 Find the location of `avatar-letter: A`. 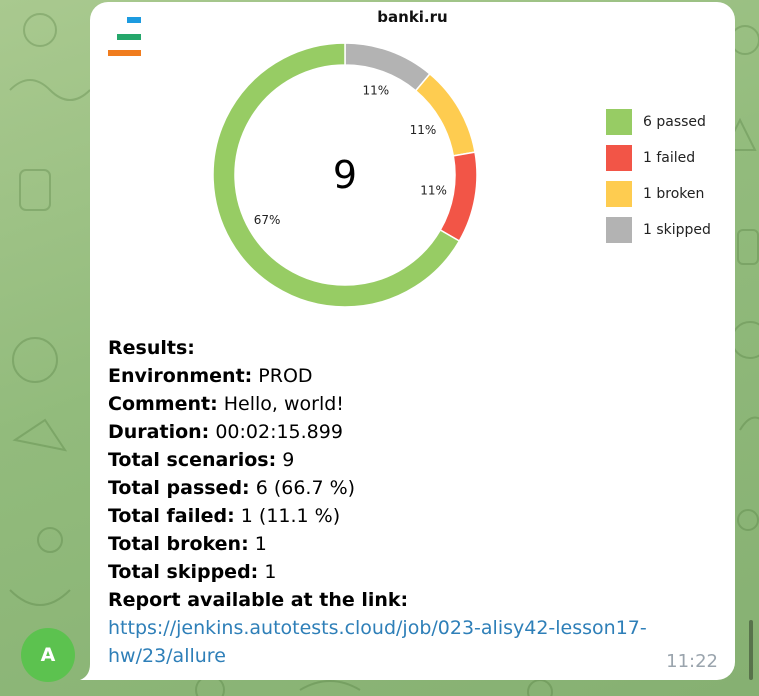

avatar-letter: A is located at coordinates (48, 655).